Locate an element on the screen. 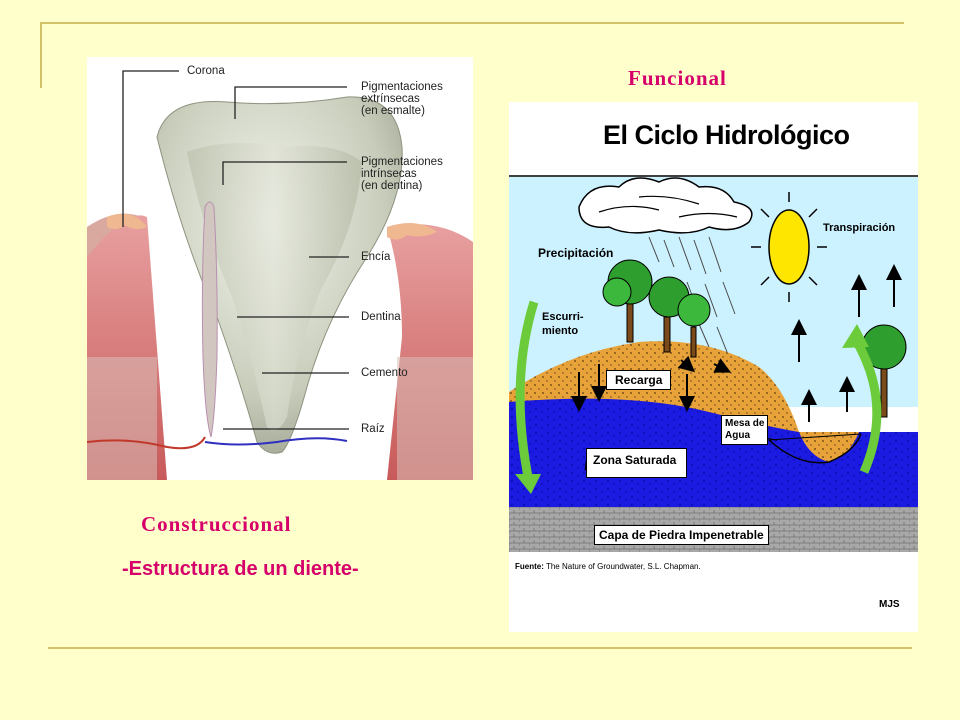 The image size is (960, 720). label-recarga: Recarga is located at coordinates (639, 380).